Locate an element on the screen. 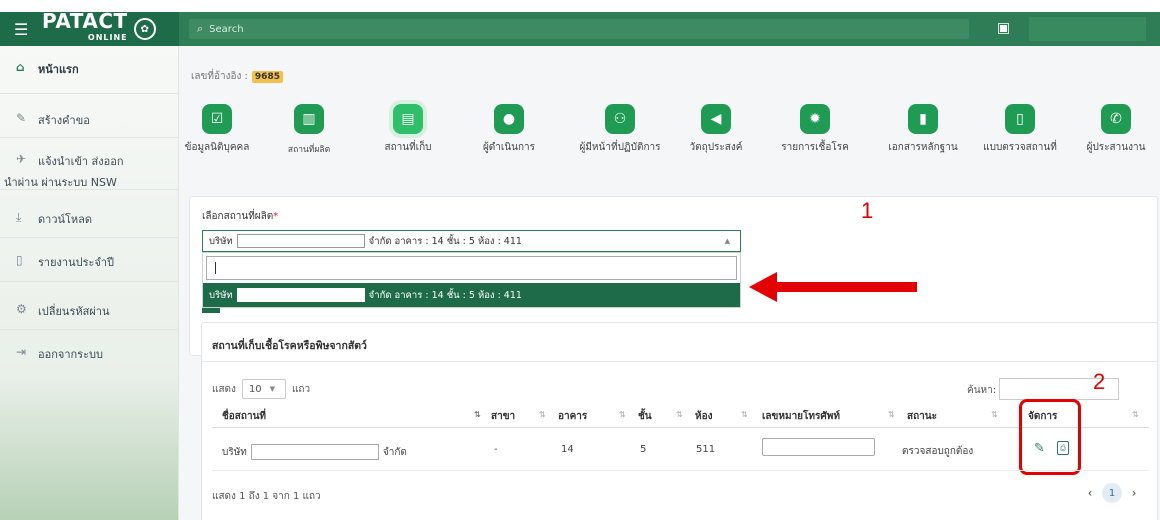  home-icon: ⌂ is located at coordinates (20, 67).